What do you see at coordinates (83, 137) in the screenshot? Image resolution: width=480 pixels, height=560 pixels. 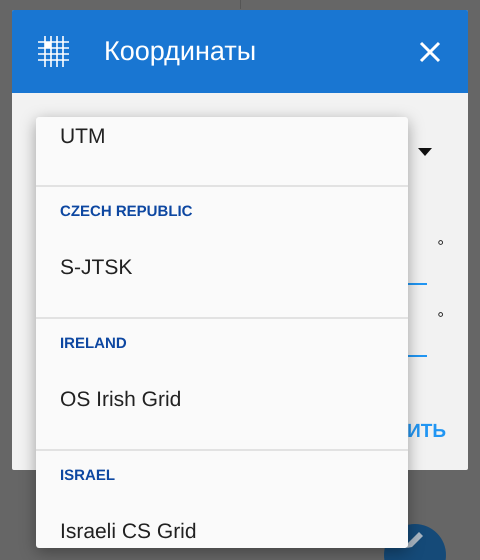 I see `menu-option: UTM` at bounding box center [83, 137].